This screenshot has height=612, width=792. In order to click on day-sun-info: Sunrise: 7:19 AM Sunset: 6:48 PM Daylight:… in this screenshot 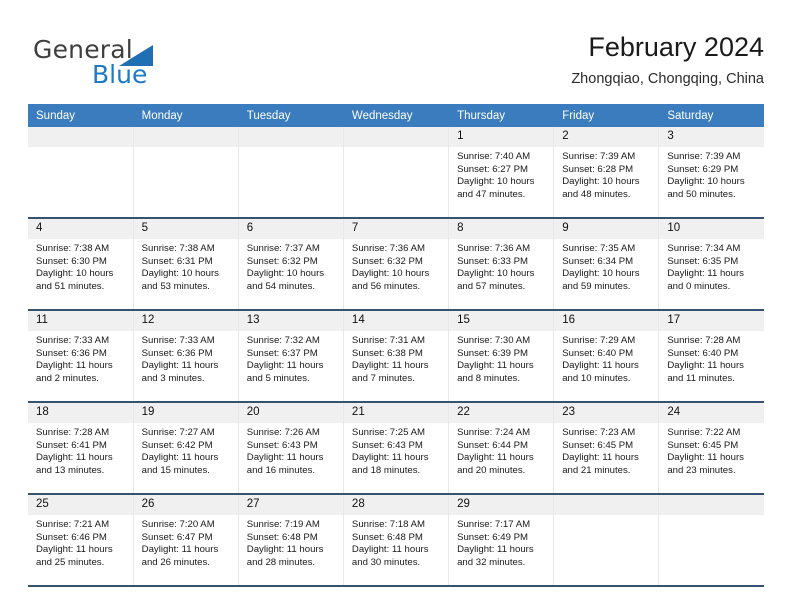, I will do `click(291, 542)`.